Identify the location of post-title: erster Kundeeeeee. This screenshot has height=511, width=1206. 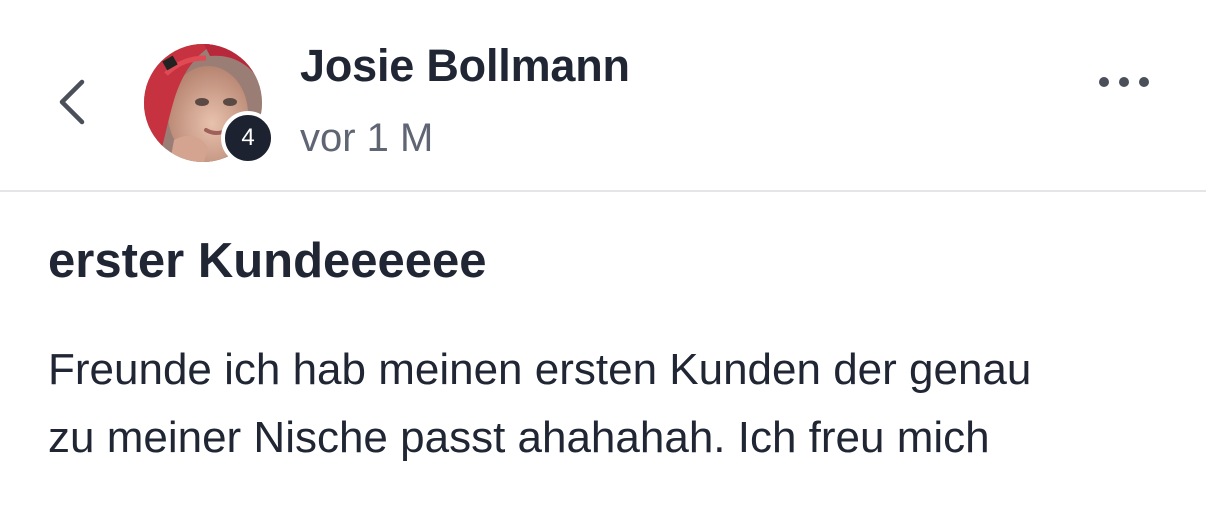
(267, 261).